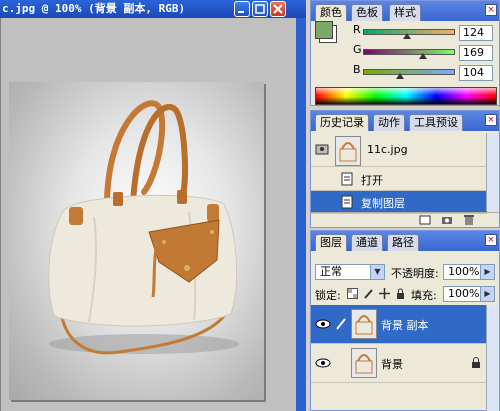  What do you see at coordinates (367, 12) in the screenshot?
I see `tab-swatches: 色板` at bounding box center [367, 12].